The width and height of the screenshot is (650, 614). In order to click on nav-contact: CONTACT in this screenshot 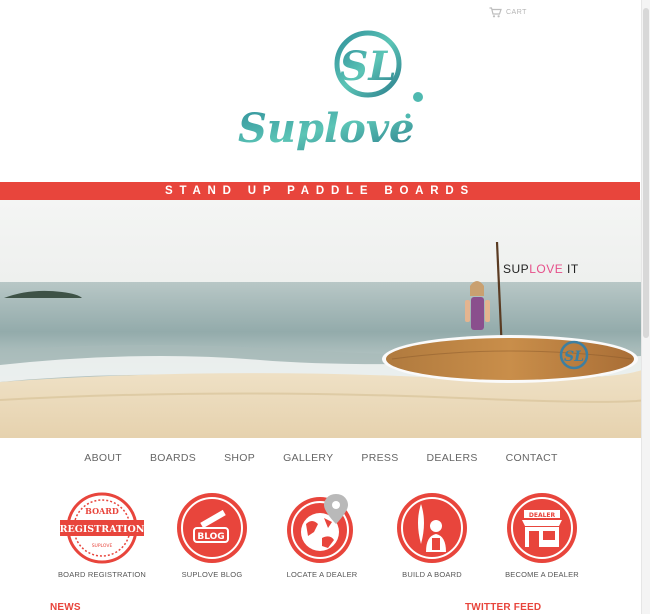, I will do `click(532, 458)`.